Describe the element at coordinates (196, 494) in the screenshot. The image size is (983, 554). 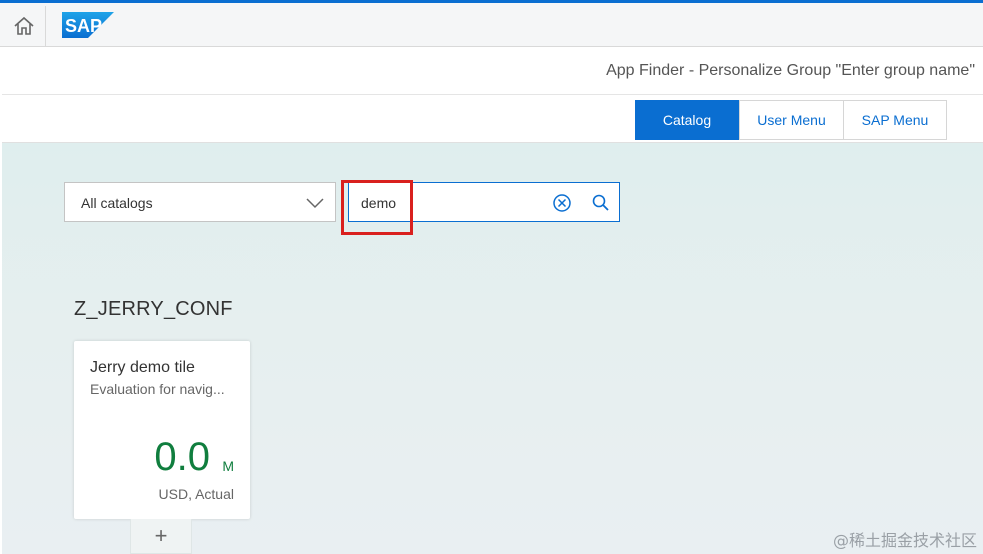
I see `tile-footer: USD, Actual` at that location.